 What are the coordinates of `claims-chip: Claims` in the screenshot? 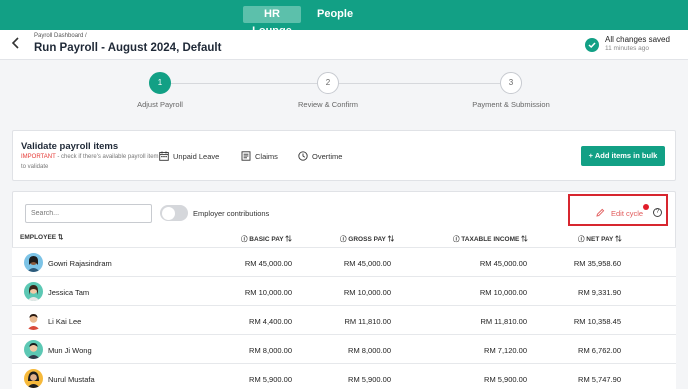 It's located at (259, 156).